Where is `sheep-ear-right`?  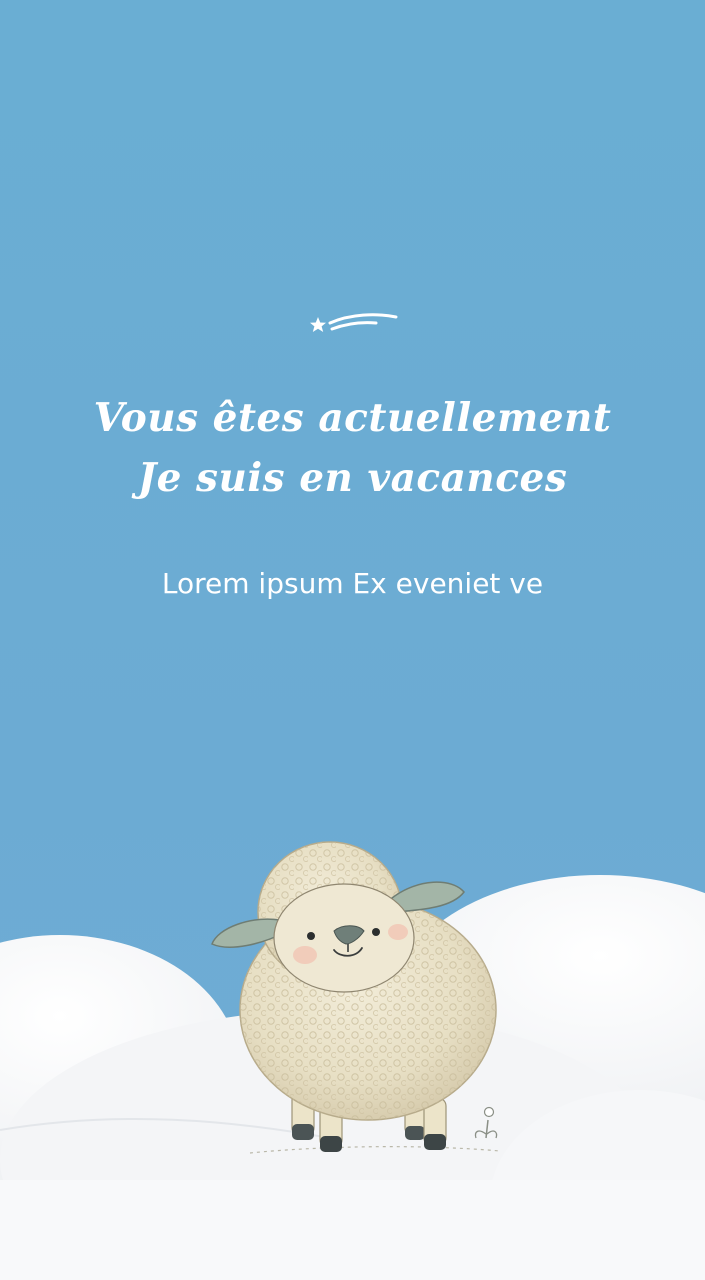 sheep-ear-right is located at coordinates (428, 897).